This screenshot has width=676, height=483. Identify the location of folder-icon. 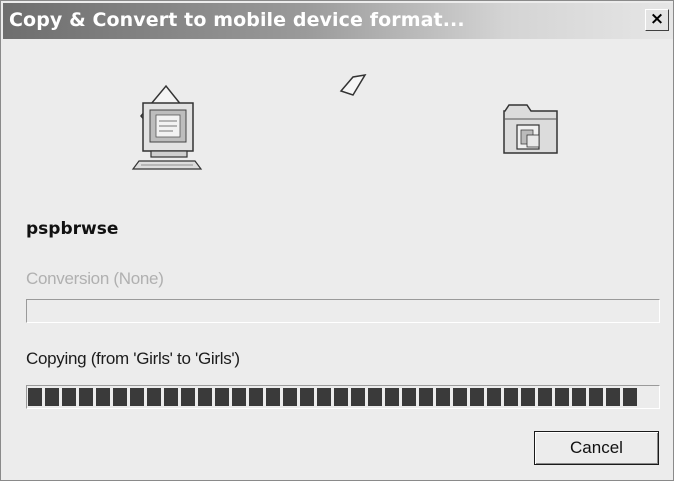
(530, 129).